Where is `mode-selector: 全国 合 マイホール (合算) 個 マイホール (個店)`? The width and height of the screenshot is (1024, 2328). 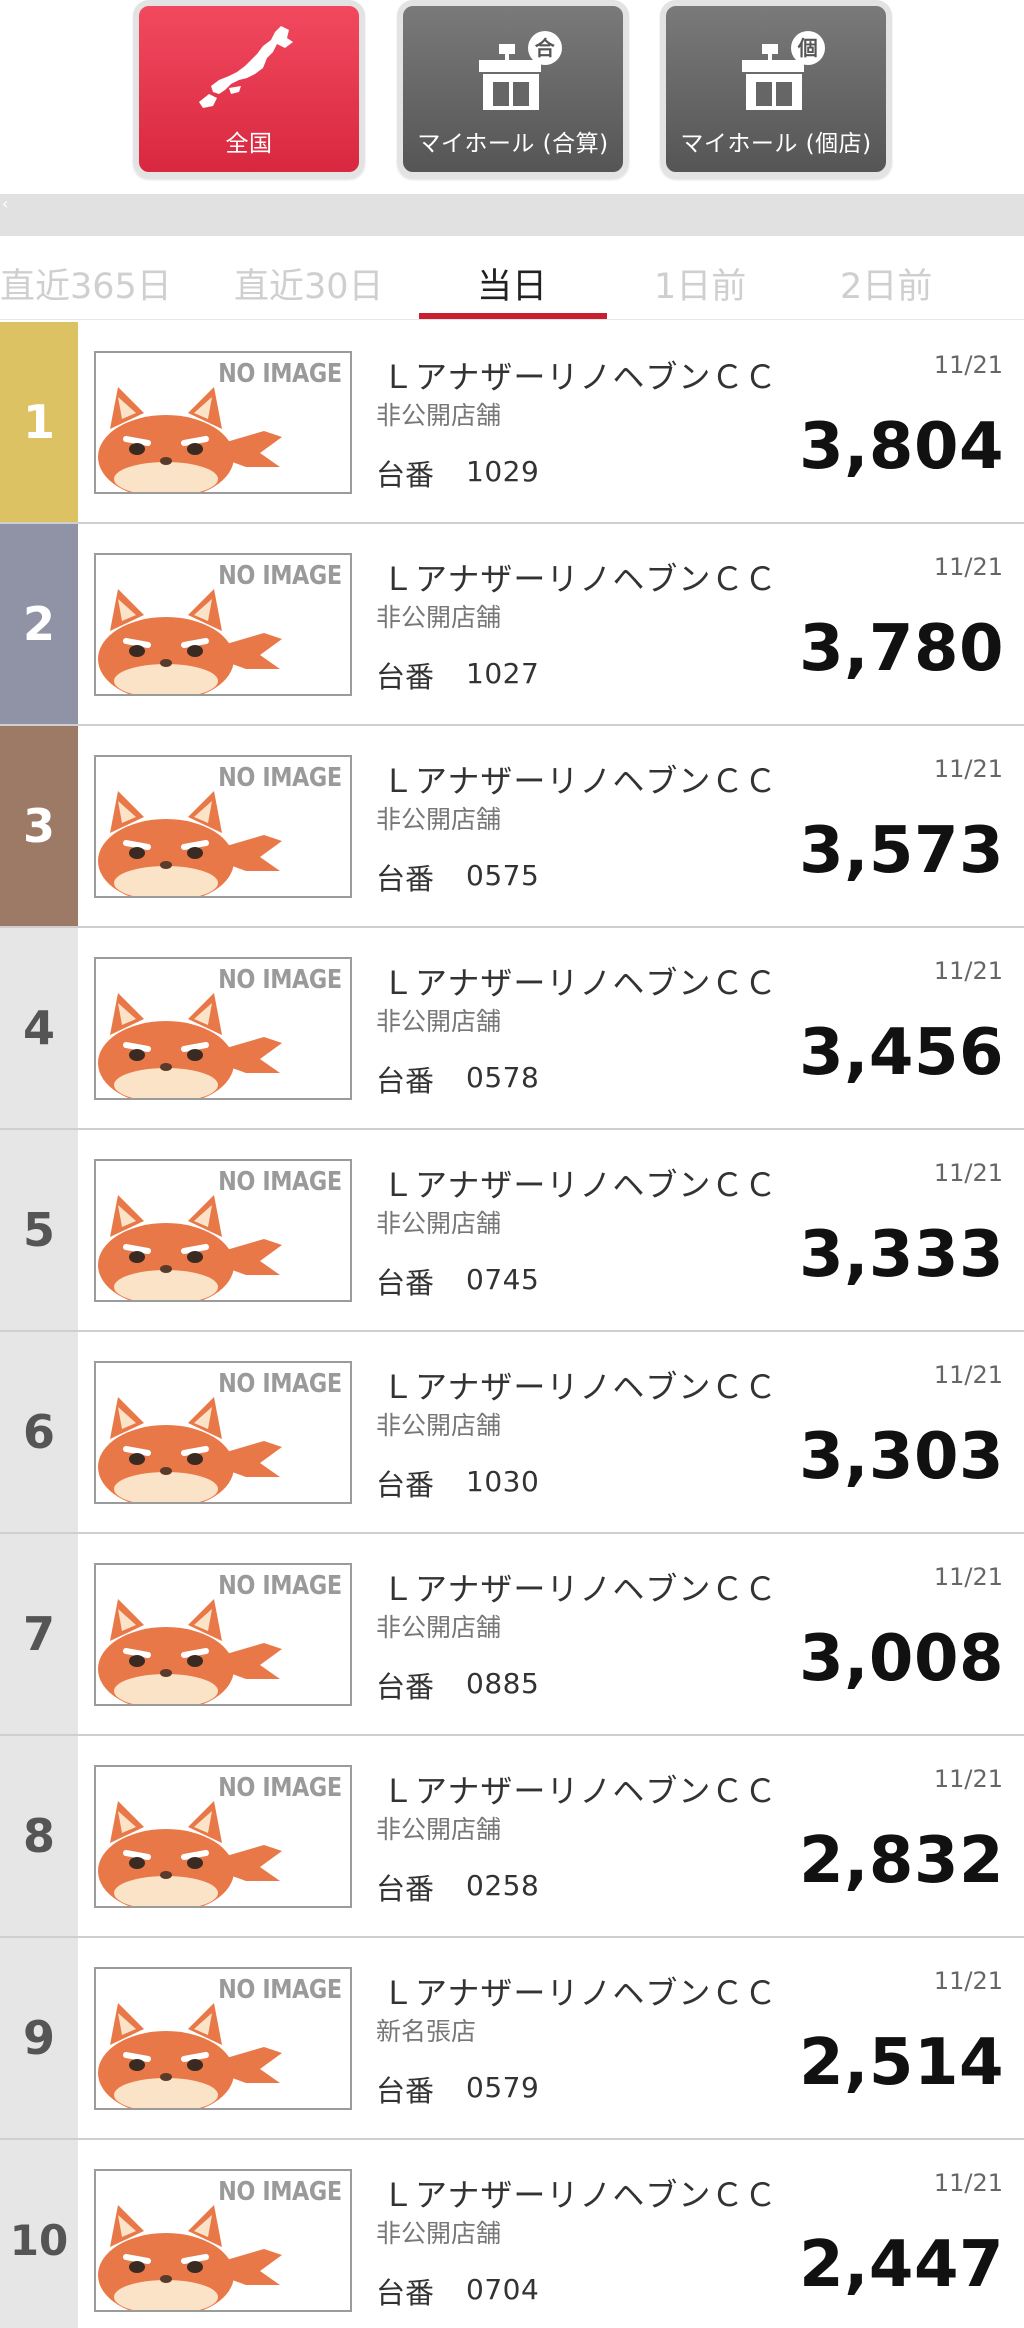 mode-selector: 全国 合 マイホール (合算) 個 マイホール (個店) is located at coordinates (512, 96).